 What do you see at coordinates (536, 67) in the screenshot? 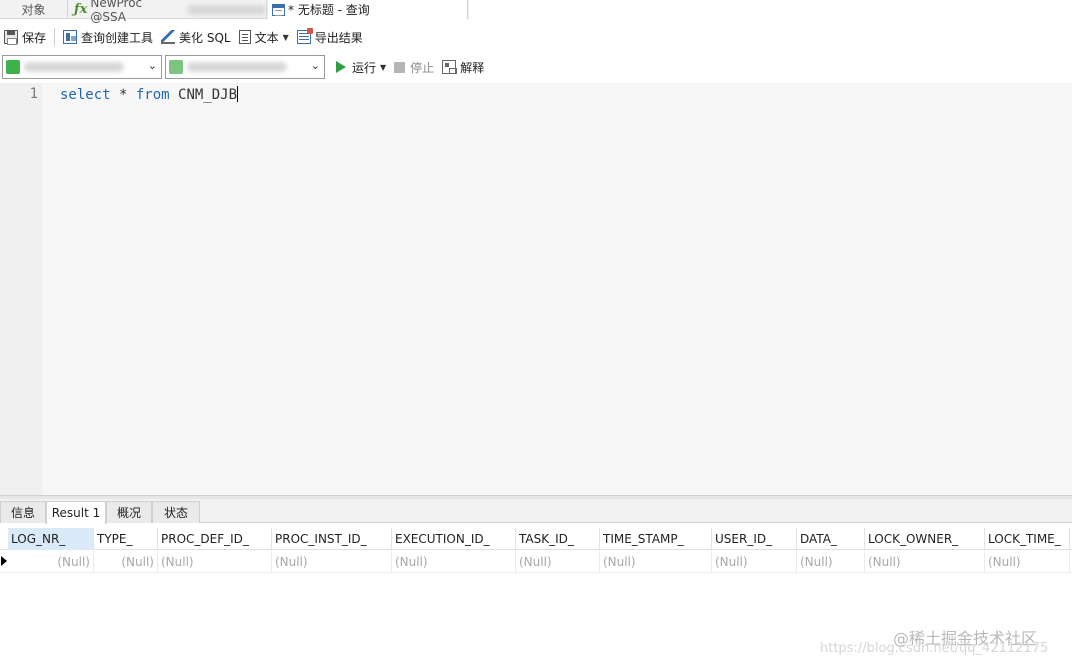
I see `connection-toolbar: ⌄ ⌄ 运行 ▼ 停止 解释` at bounding box center [536, 67].